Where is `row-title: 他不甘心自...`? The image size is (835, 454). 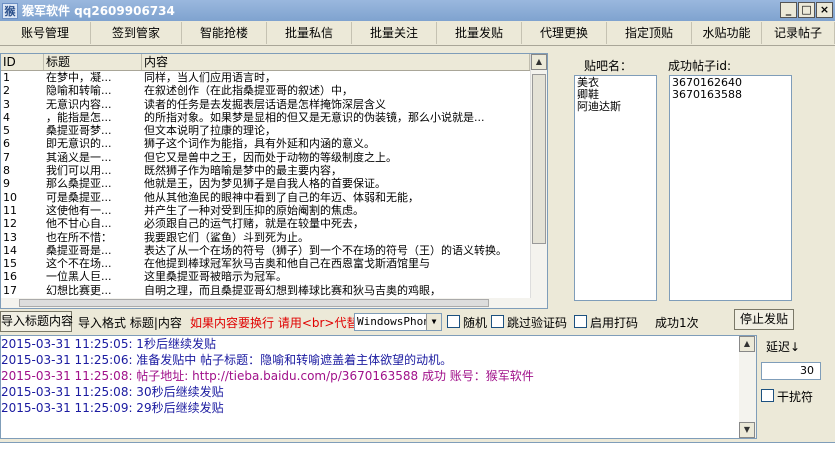
row-title: 他不甘心自... is located at coordinates (79, 224).